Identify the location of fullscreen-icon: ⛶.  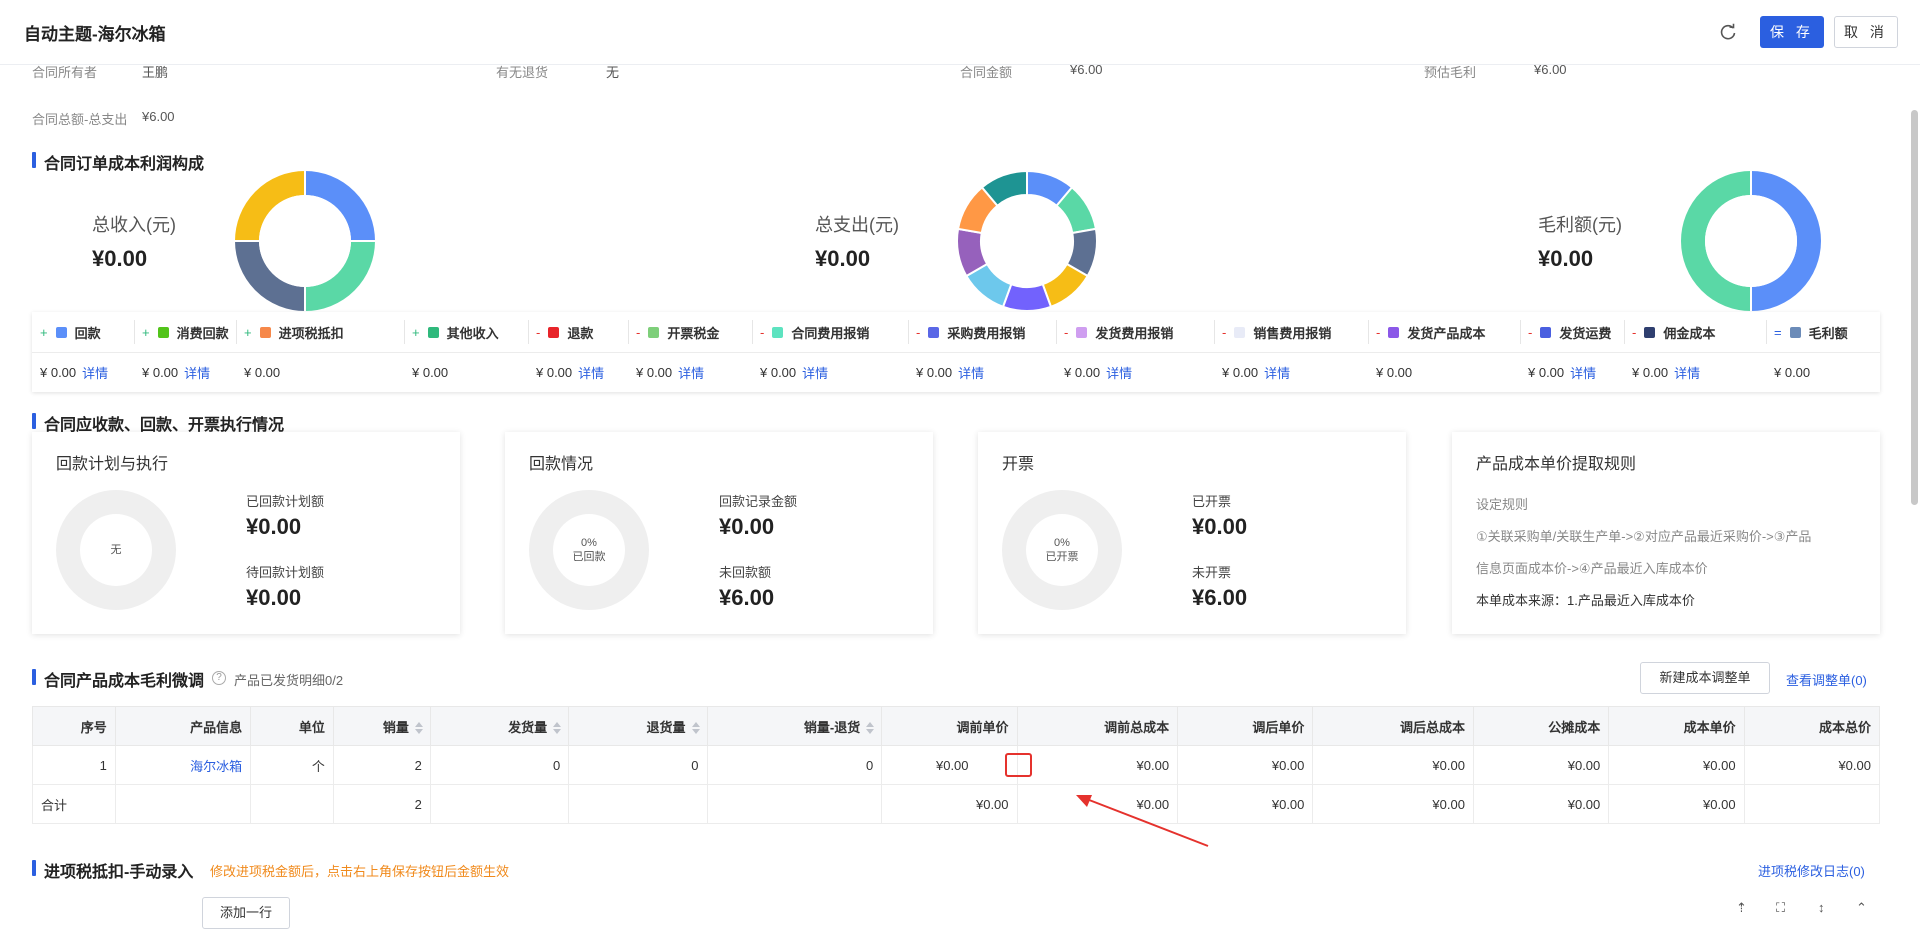
(1780, 908).